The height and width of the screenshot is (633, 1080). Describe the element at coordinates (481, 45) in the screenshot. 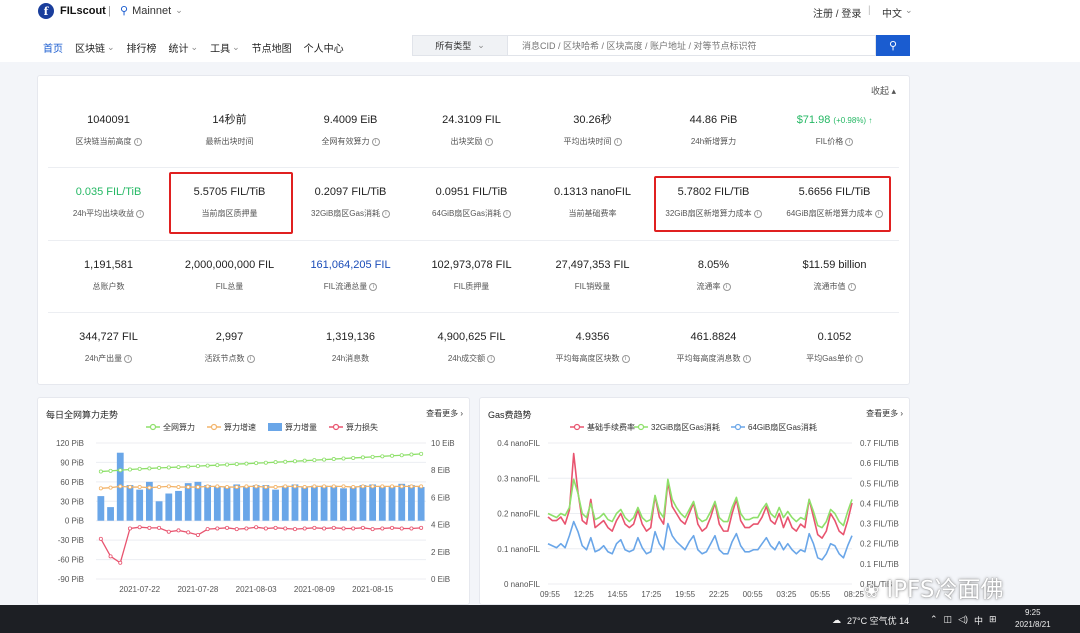

I see `chevron-down-icon: ⌄` at that location.